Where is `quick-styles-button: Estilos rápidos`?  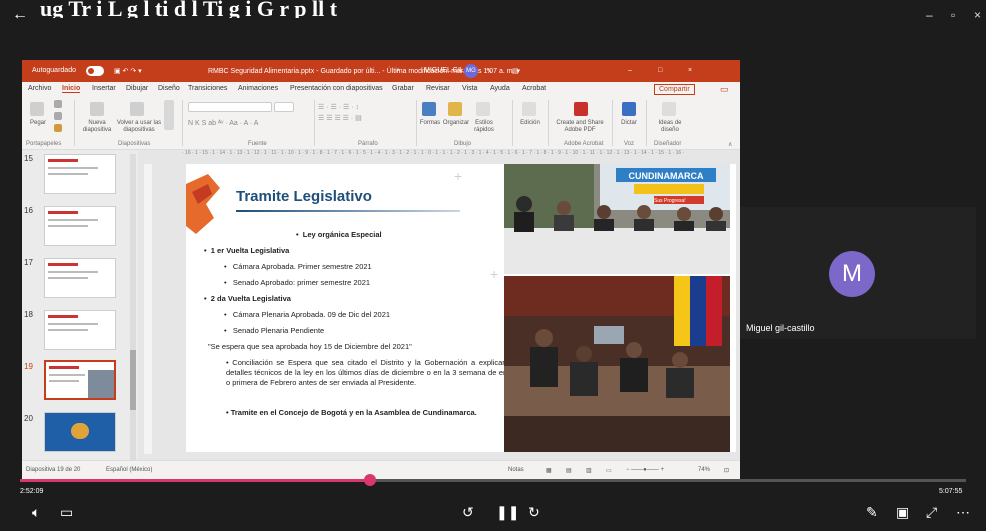 quick-styles-button: Estilos rápidos is located at coordinates (484, 127).